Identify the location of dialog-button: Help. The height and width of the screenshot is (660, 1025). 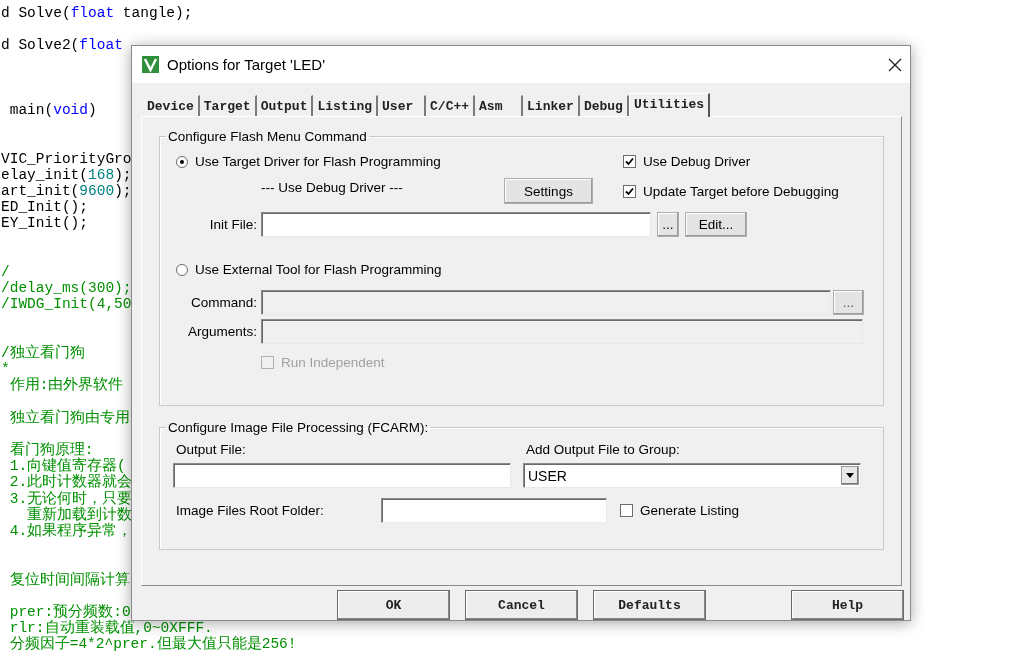
(847, 605).